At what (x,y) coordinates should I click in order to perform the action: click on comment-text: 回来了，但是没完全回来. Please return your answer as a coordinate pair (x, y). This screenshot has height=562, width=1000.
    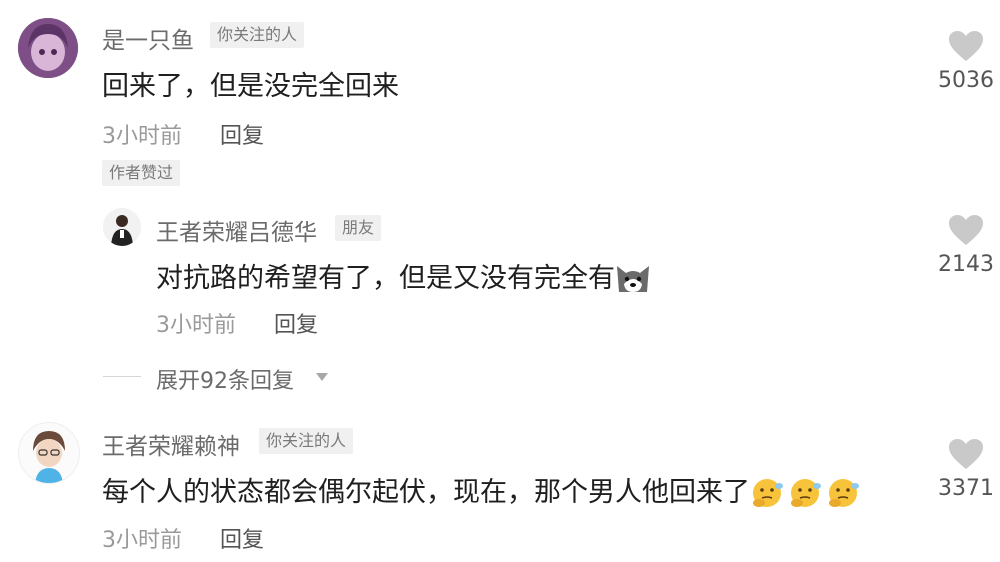
    Looking at the image, I should click on (250, 86).